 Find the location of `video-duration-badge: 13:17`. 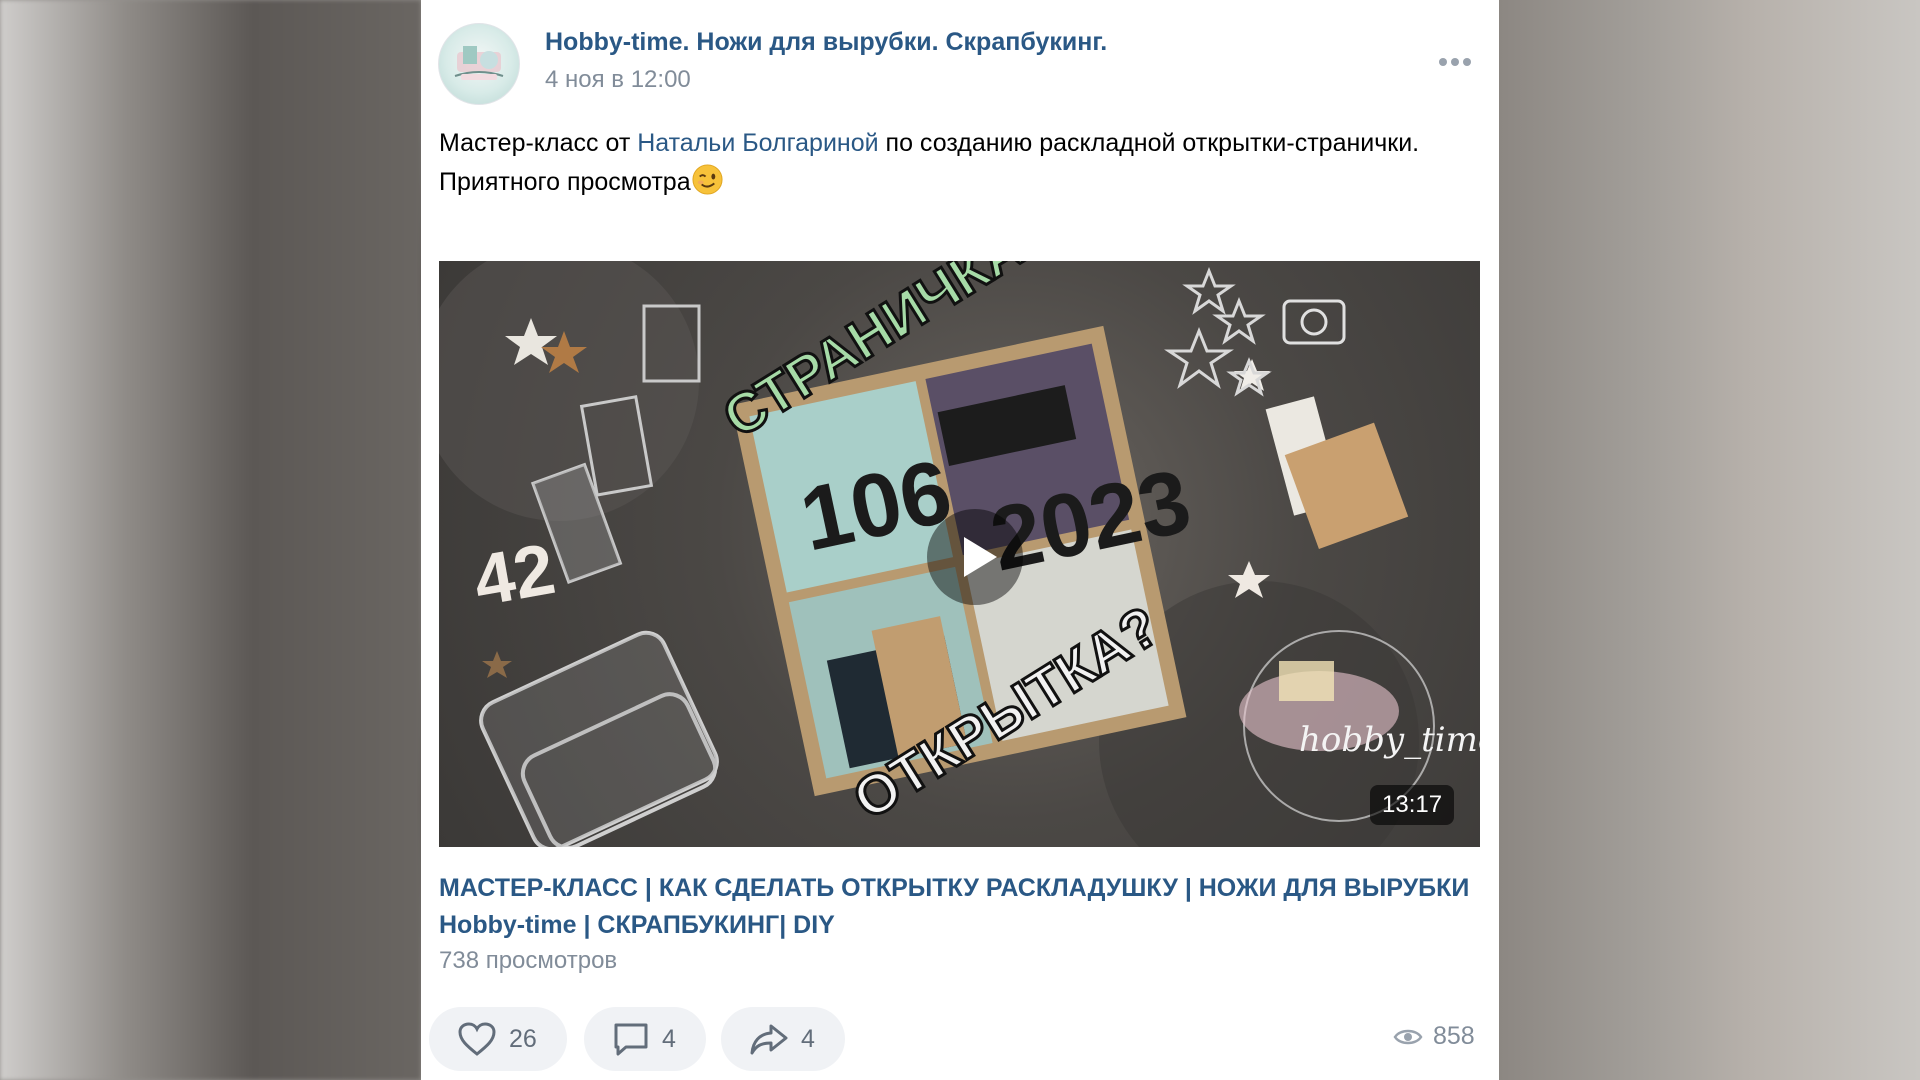

video-duration-badge: 13:17 is located at coordinates (1412, 805).